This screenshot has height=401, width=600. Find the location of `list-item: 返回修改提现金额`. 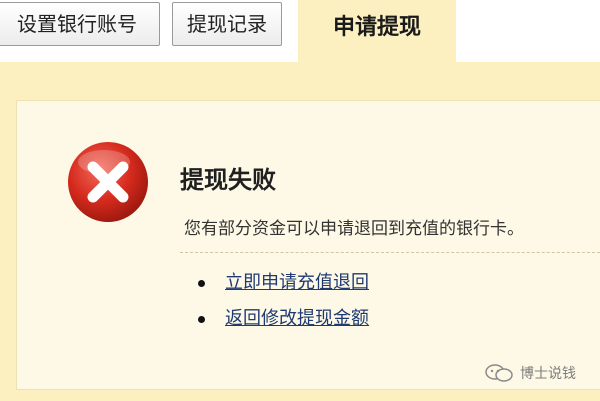

list-item: 返回修改提现金额 is located at coordinates (283, 317).